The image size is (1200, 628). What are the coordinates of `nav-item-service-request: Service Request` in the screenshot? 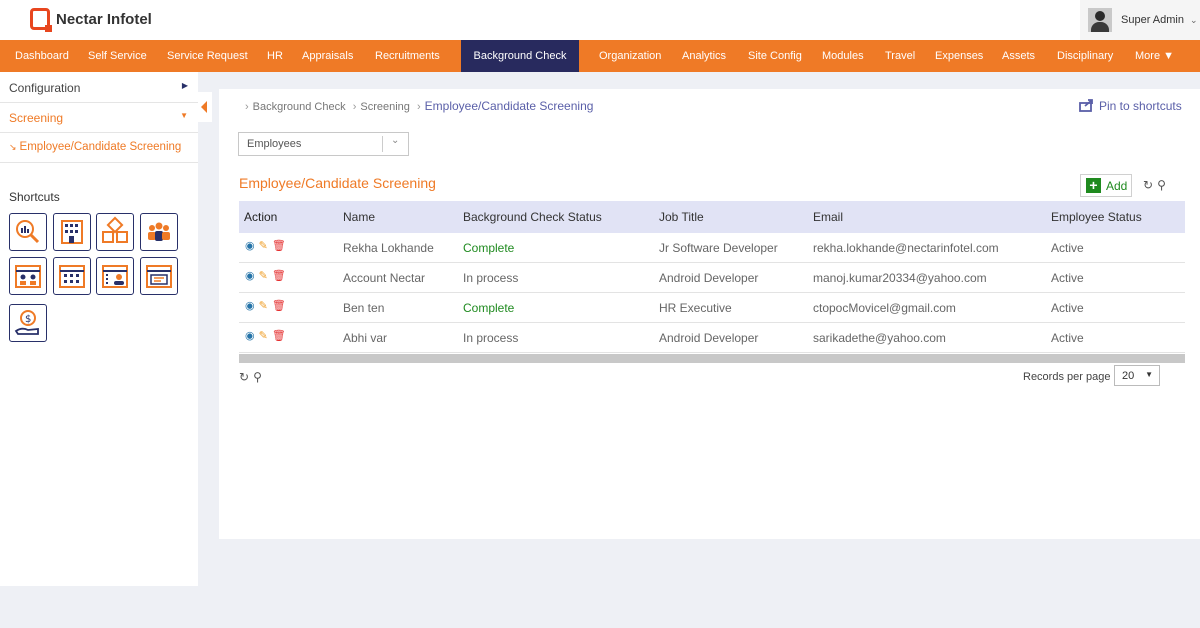 It's located at (207, 56).